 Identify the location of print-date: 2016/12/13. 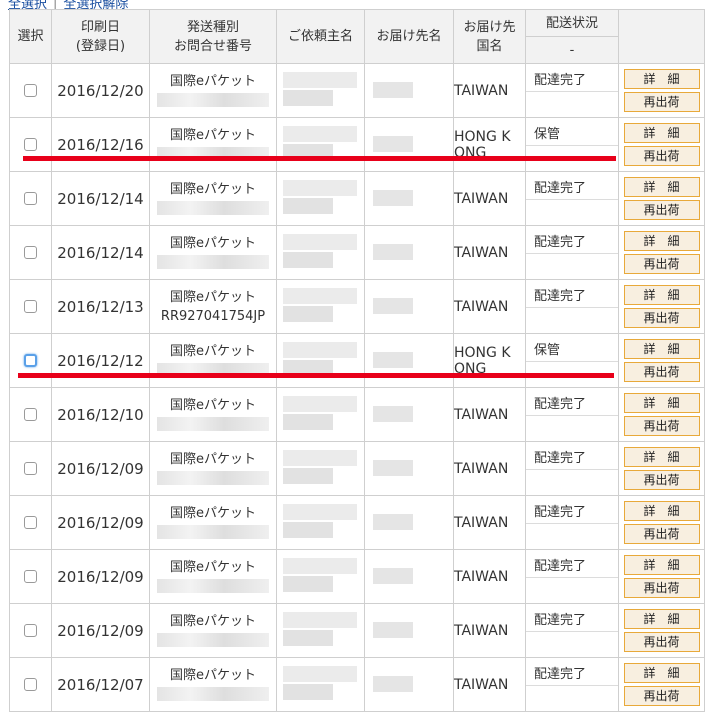
(100, 306).